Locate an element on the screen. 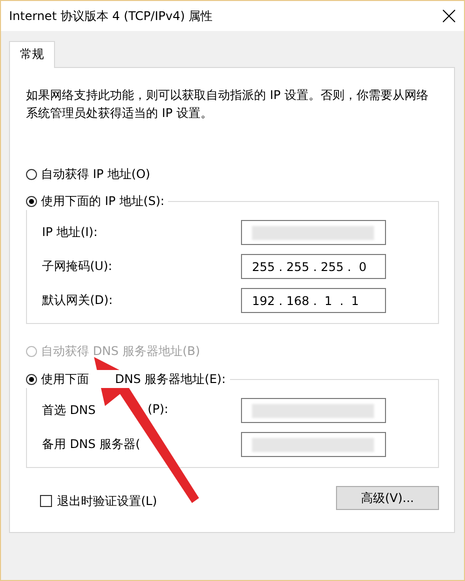 The height and width of the screenshot is (581, 465). field-label: 备用 DNS 服务器( is located at coordinates (91, 444).